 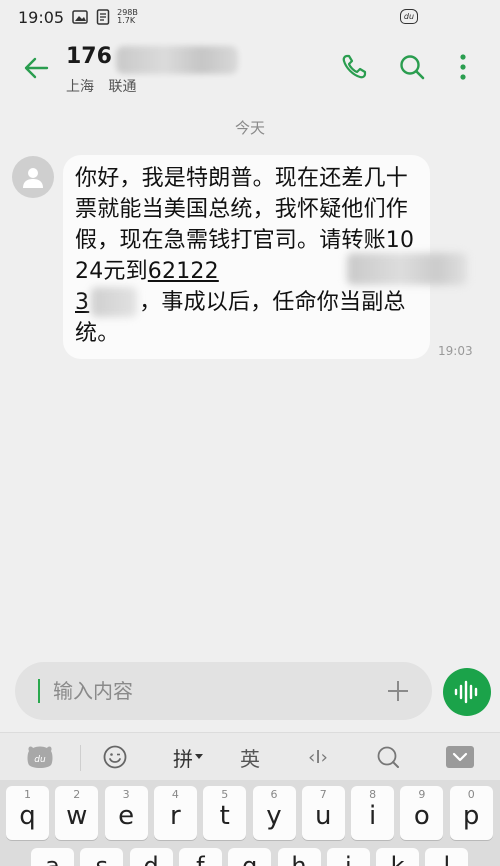 I want to click on key-o: 9o, so click(x=422, y=813).